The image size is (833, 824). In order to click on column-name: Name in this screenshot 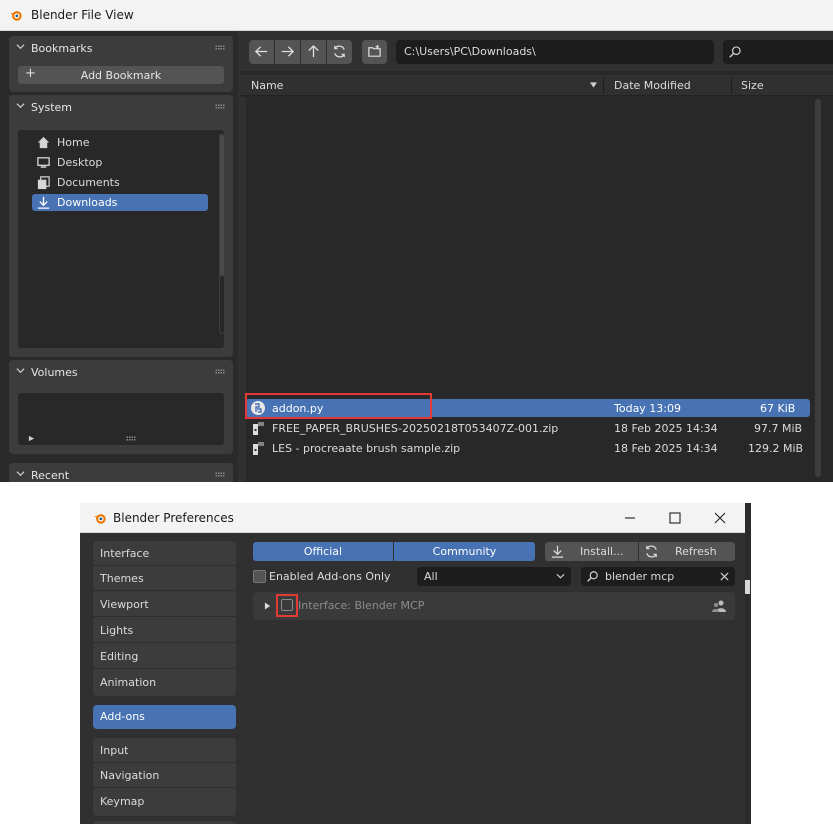, I will do `click(267, 85)`.